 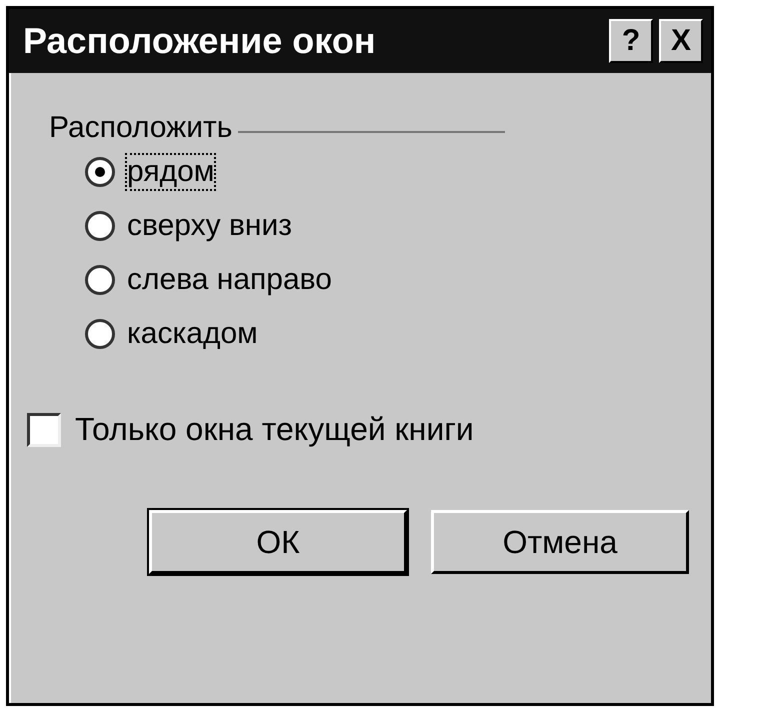 I want to click on radio-label: каскадом, so click(x=192, y=334).